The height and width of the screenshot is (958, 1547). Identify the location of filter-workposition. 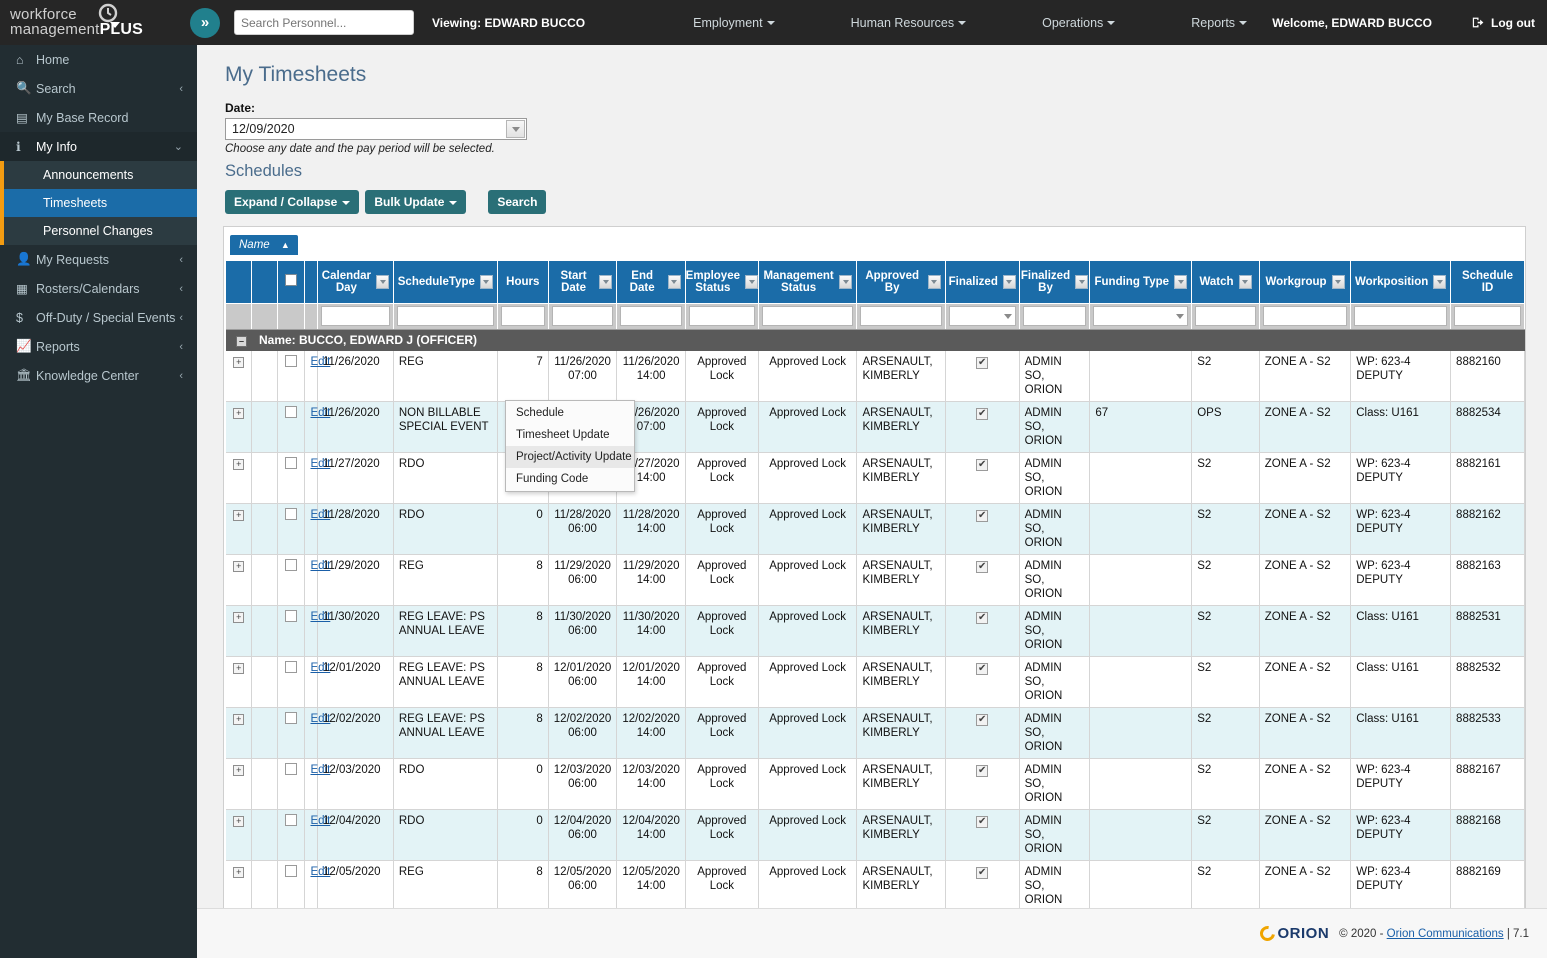
(1401, 316).